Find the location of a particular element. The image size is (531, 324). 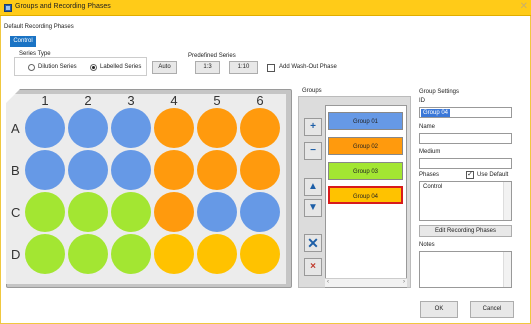

add-group-button: + is located at coordinates (313, 127).